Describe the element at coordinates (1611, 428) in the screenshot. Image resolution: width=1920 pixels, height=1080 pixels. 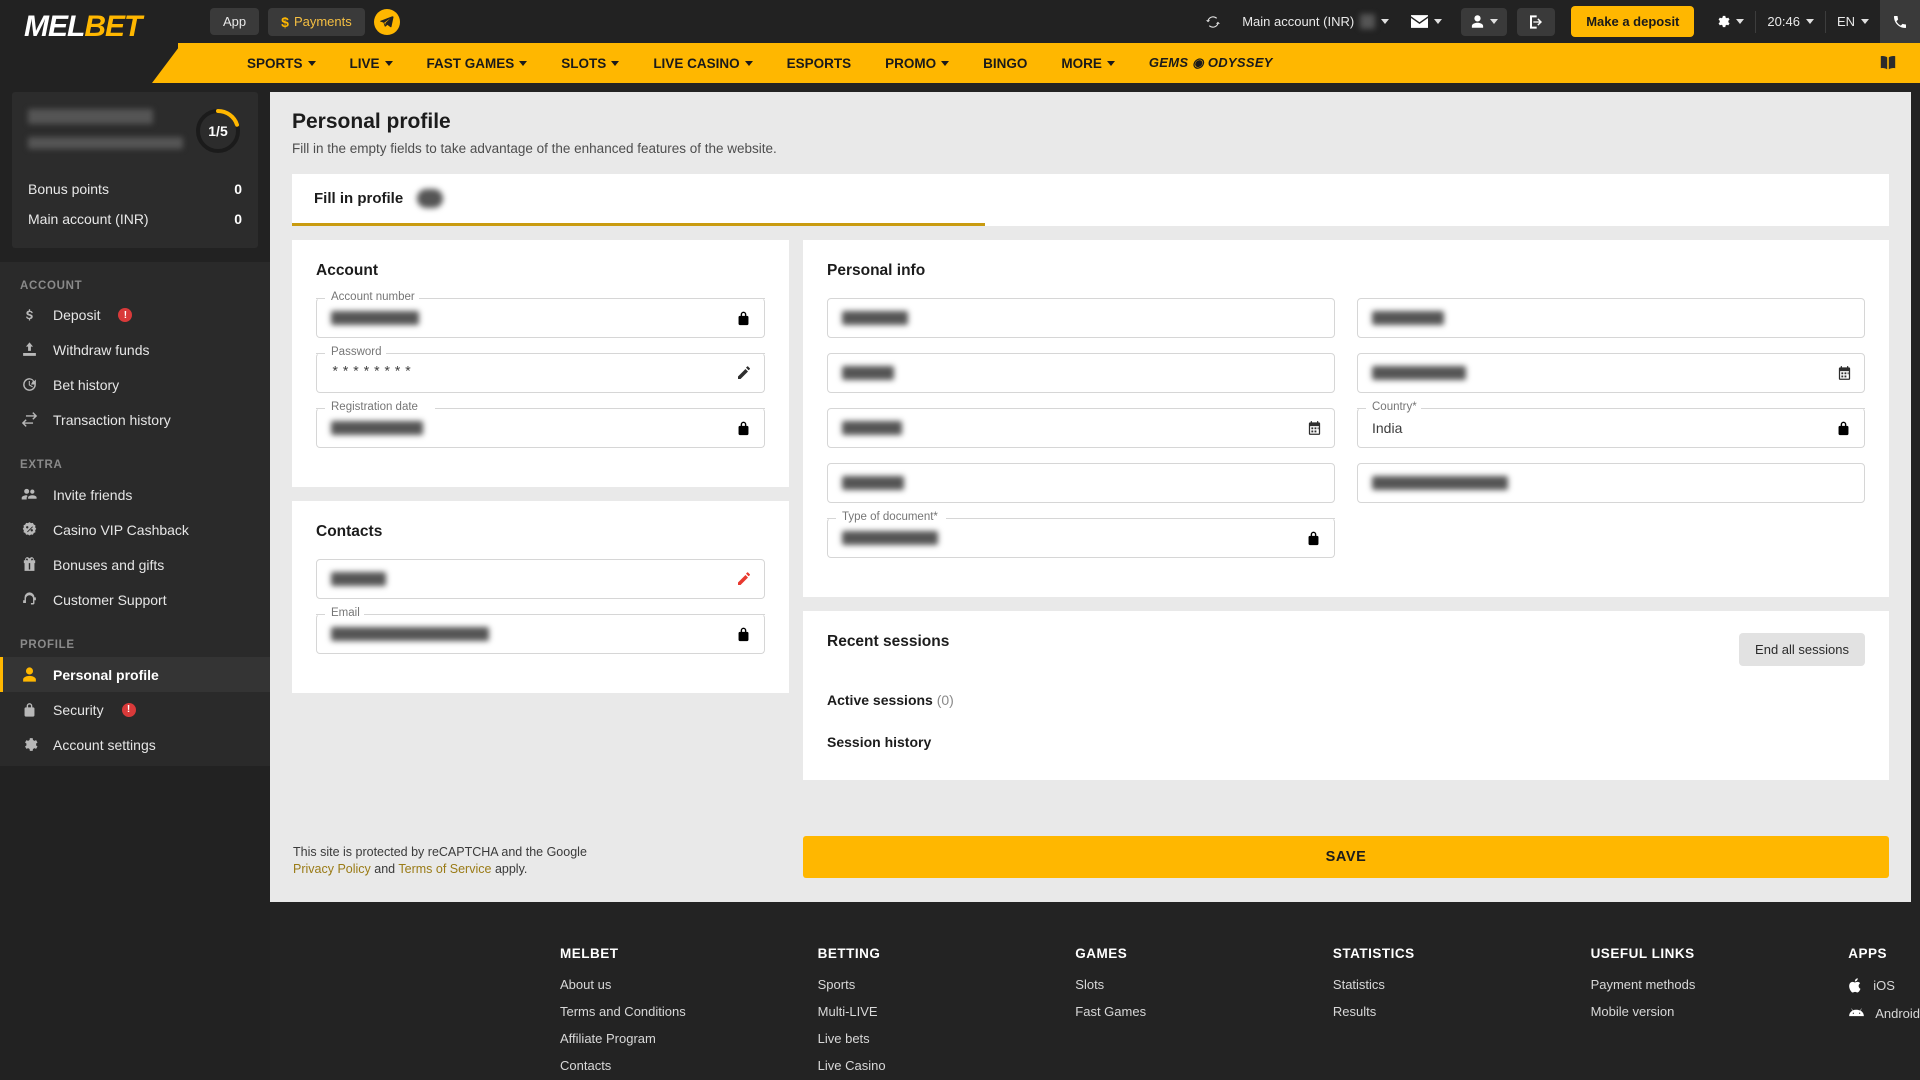
I see `form-field-box: India` at that location.